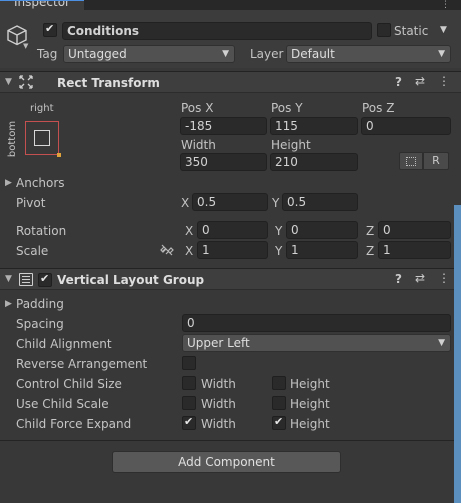 The height and width of the screenshot is (503, 461). Describe the element at coordinates (223, 162) in the screenshot. I see `width-field: 350` at that location.